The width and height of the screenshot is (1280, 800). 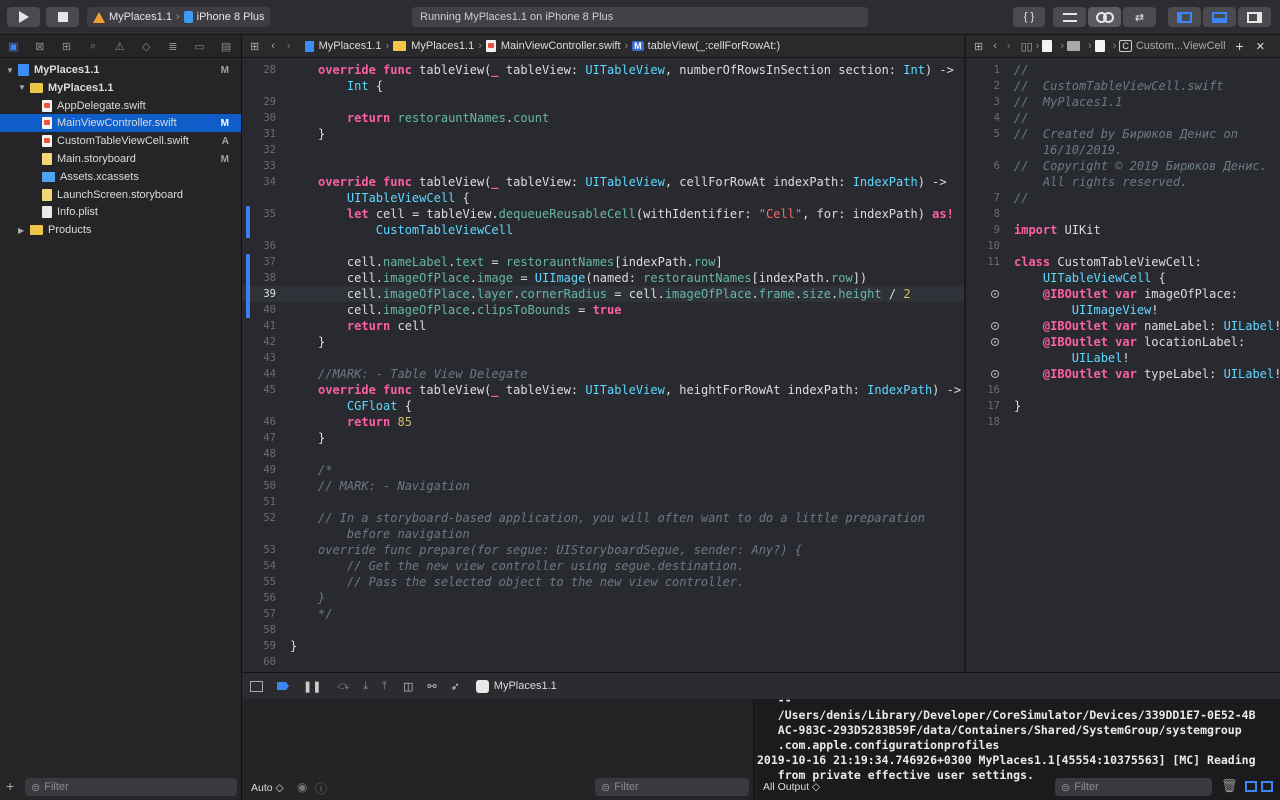 I want to click on split-left-icon, so click(x=1251, y=786).